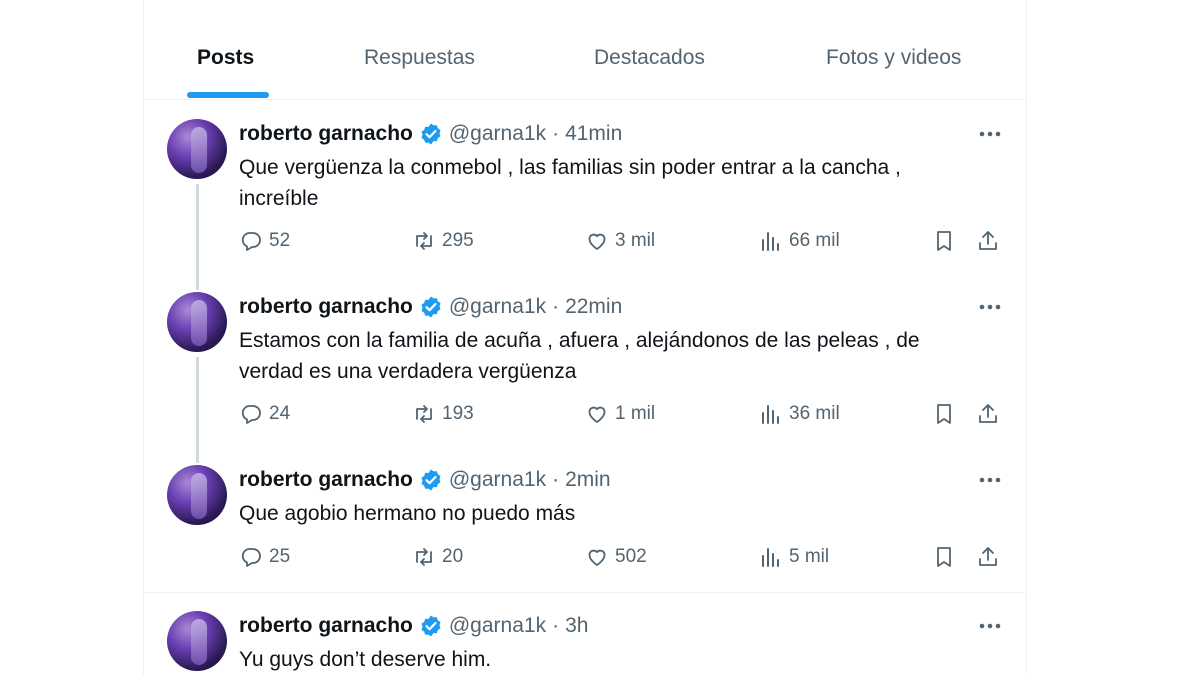 The image size is (1200, 675). Describe the element at coordinates (593, 307) in the screenshot. I see `timestamp: 22min` at that location.